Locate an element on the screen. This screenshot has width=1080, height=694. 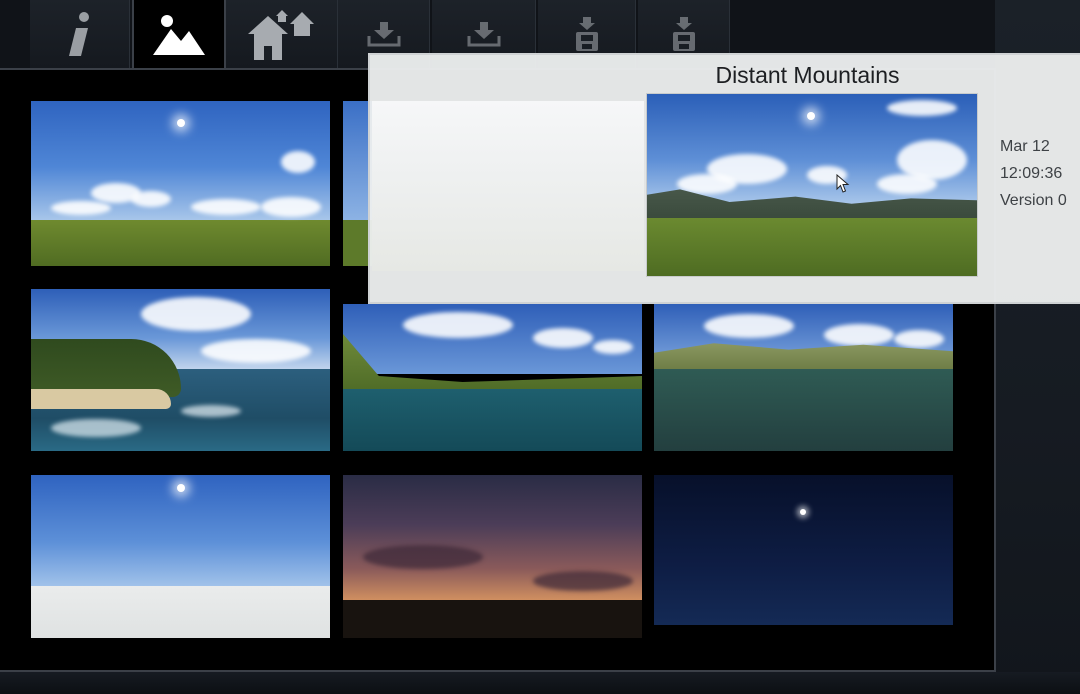
background-bottom is located at coordinates (540, 683).